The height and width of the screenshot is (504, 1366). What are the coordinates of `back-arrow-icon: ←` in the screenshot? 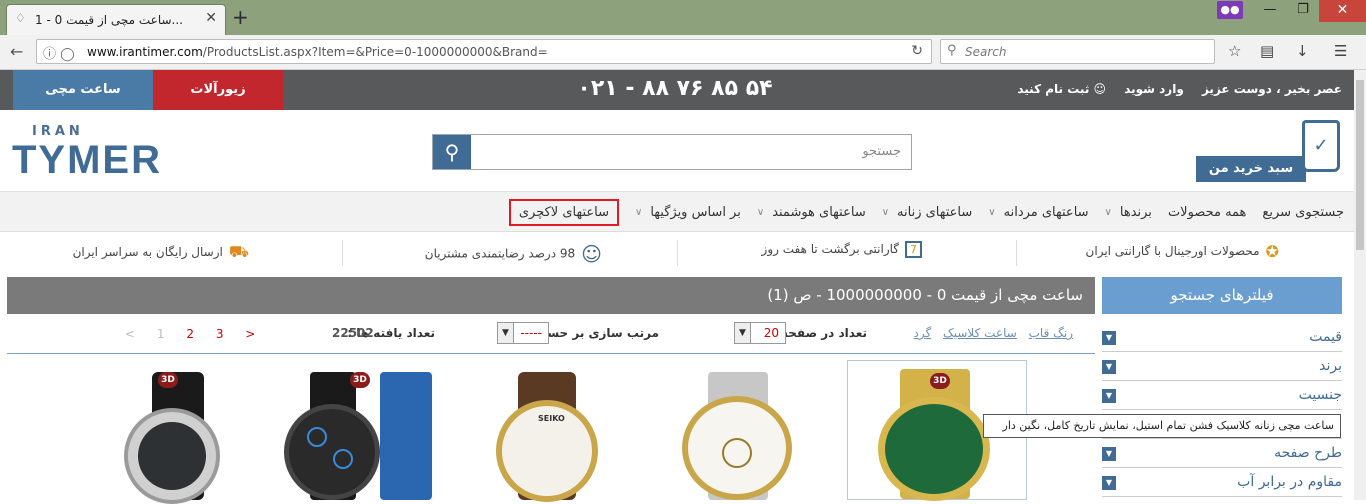 It's located at (16, 51).